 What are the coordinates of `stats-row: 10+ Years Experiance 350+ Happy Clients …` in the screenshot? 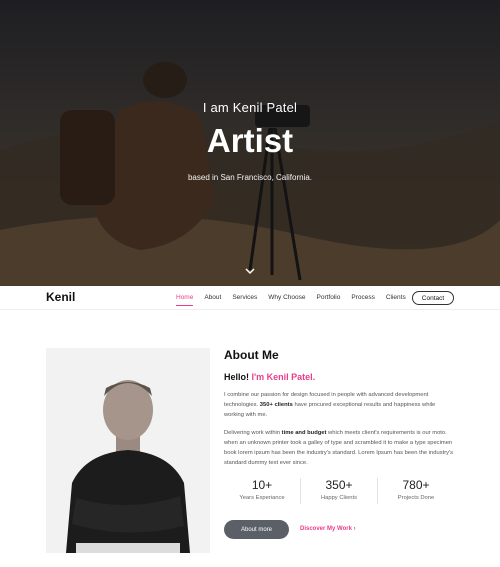 It's located at (339, 491).